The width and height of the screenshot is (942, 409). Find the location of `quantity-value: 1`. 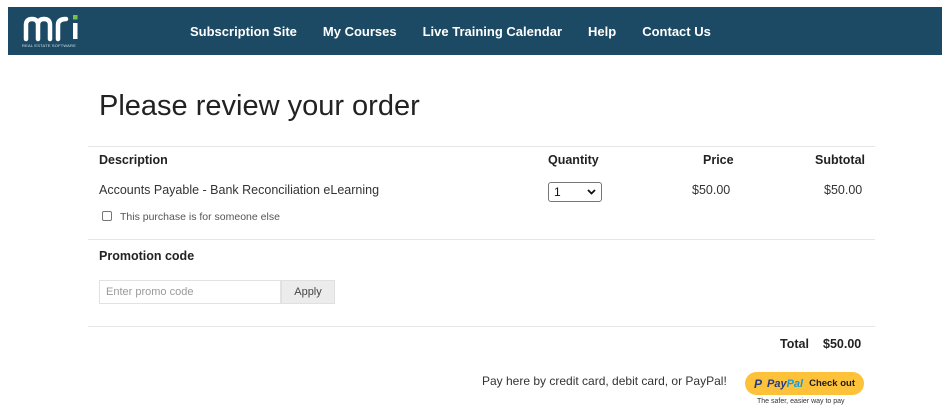

quantity-value: 1 is located at coordinates (557, 192).